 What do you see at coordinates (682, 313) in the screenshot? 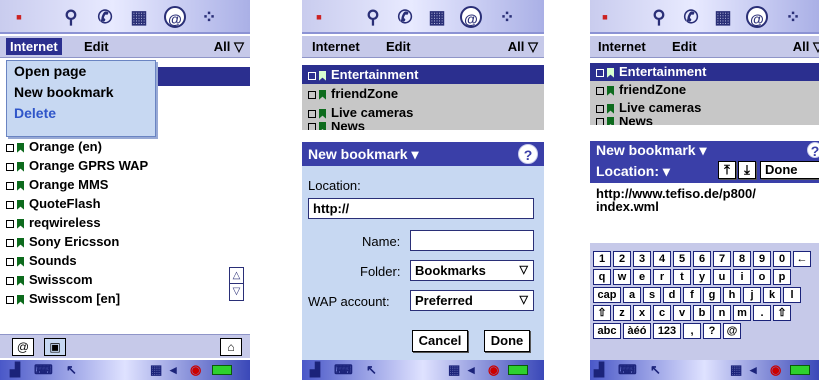
I see `key-r4-4: v` at bounding box center [682, 313].